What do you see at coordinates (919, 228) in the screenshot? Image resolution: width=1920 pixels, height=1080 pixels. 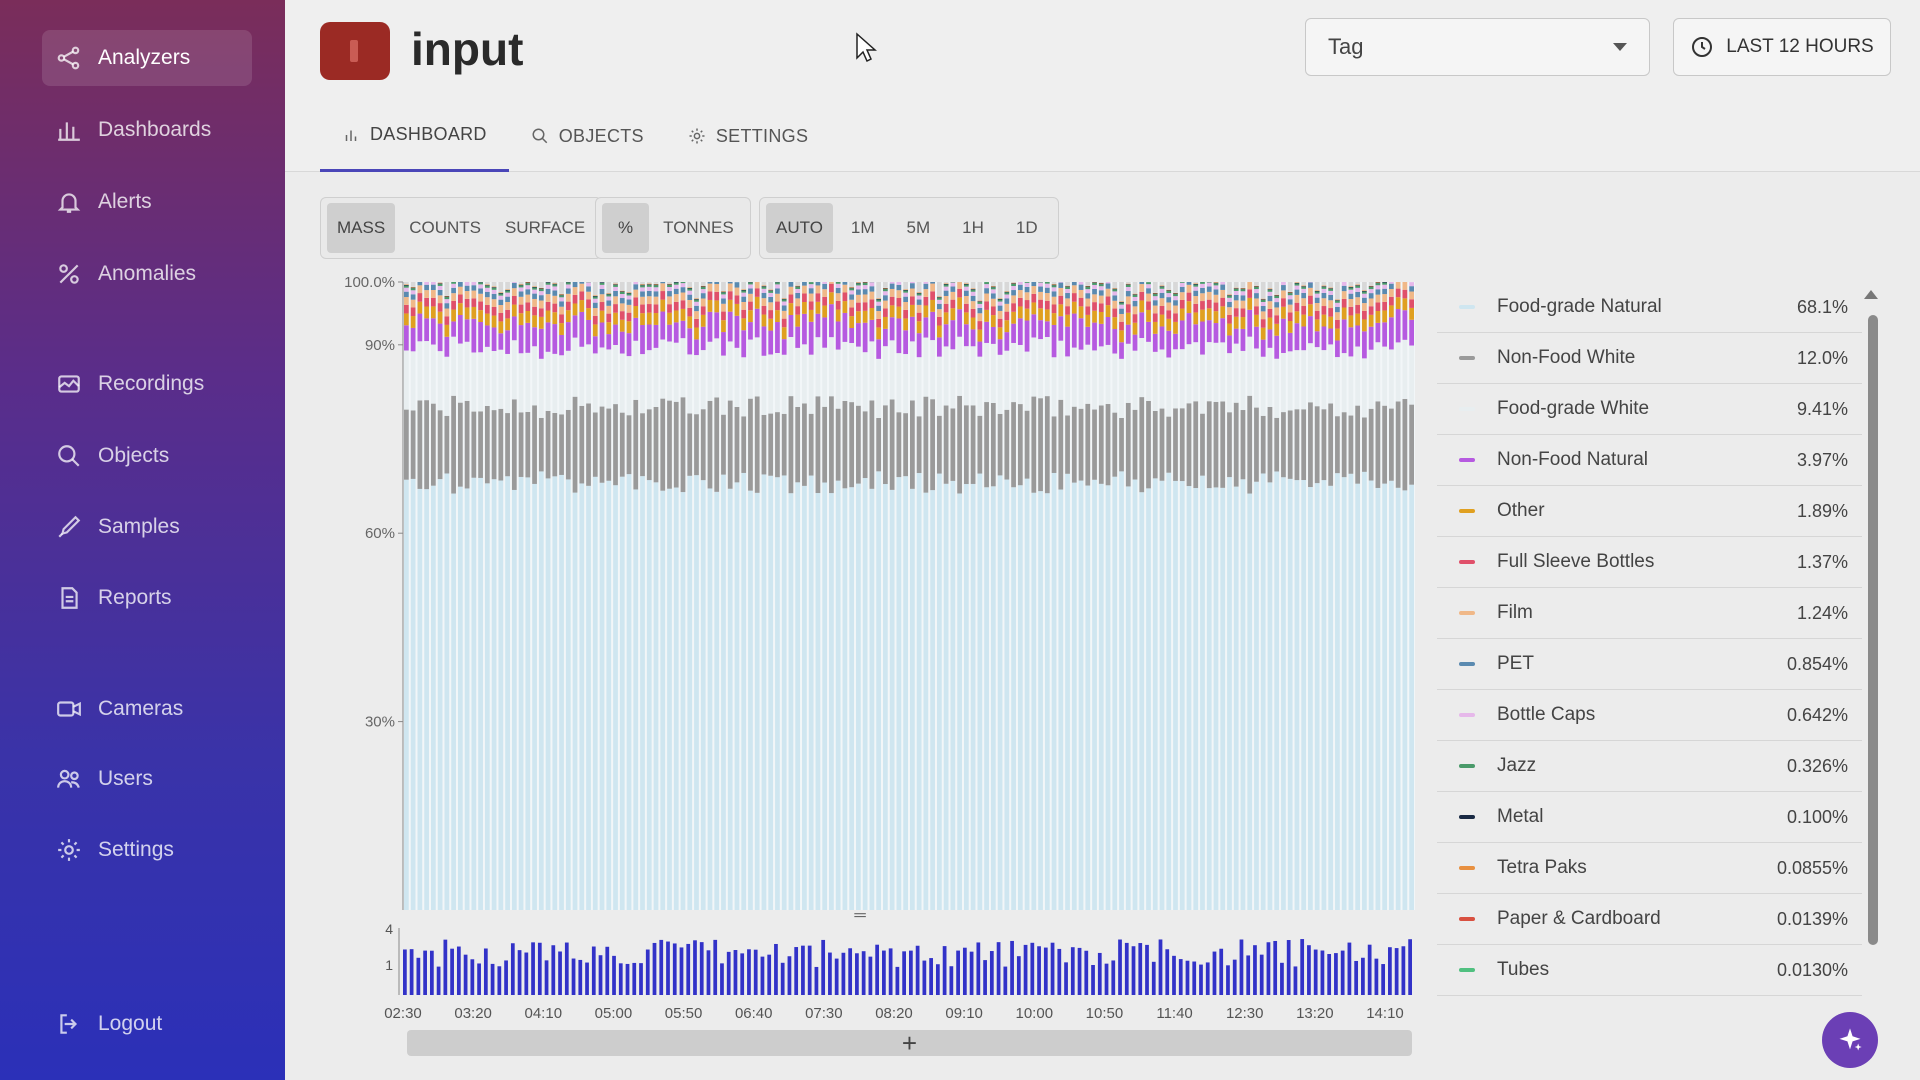 I see `toggle-5m: 5M` at bounding box center [919, 228].